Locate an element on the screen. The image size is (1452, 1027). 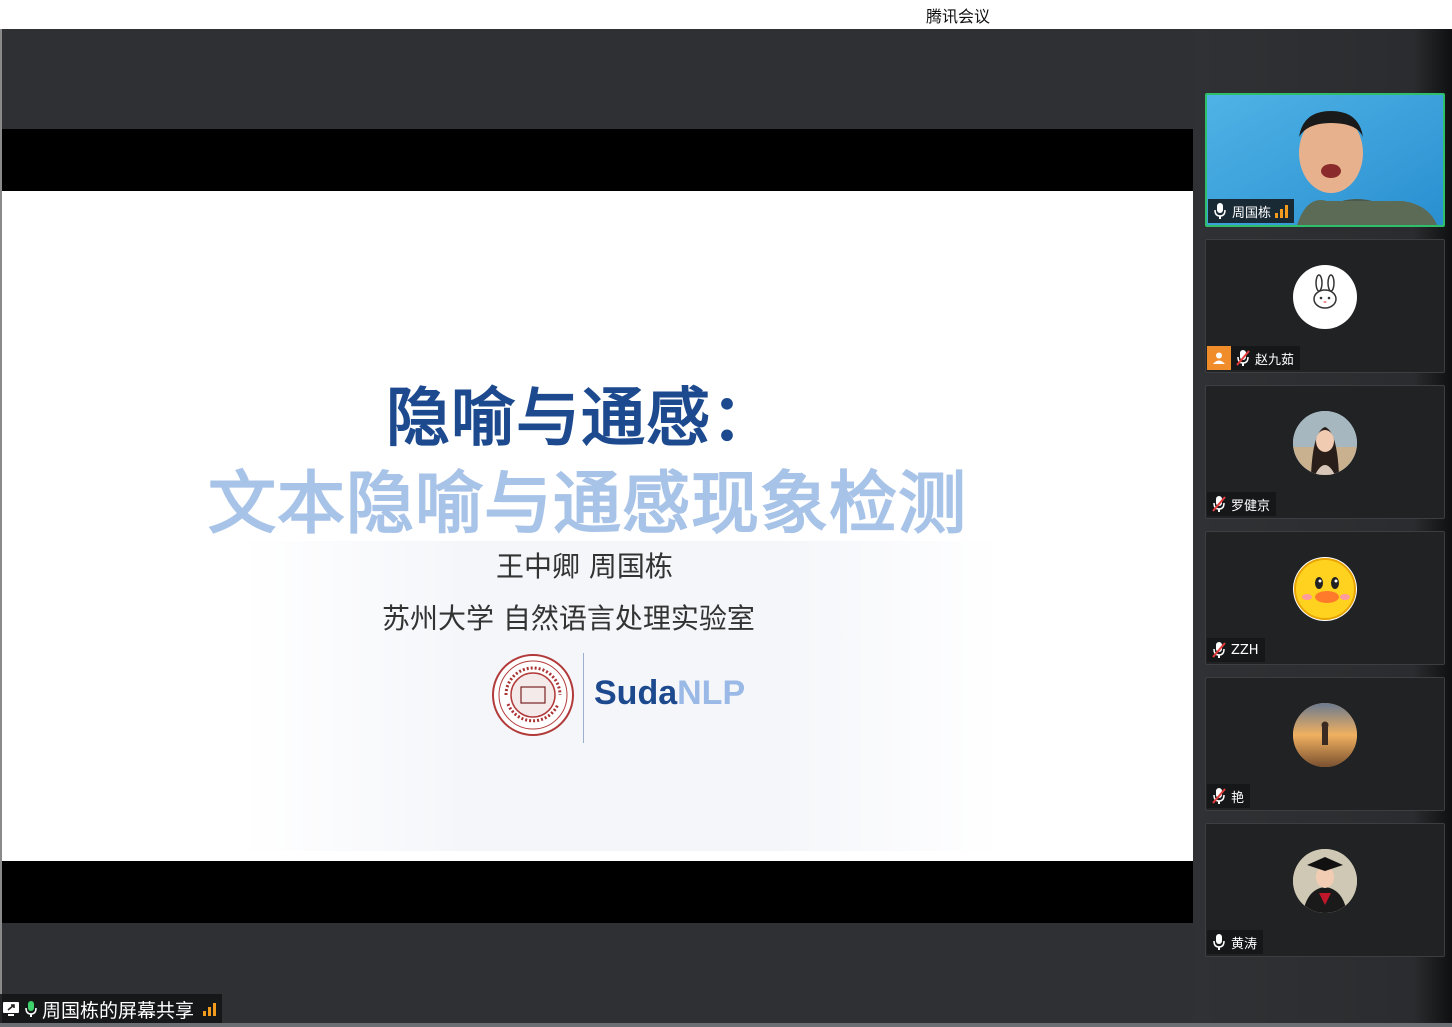
letterbox-bottom is located at coordinates (597, 892).